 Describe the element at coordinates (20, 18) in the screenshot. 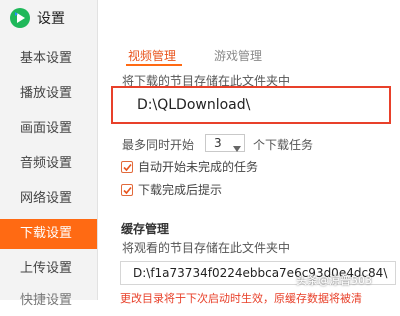

I see `video-play-logo-icon` at that location.